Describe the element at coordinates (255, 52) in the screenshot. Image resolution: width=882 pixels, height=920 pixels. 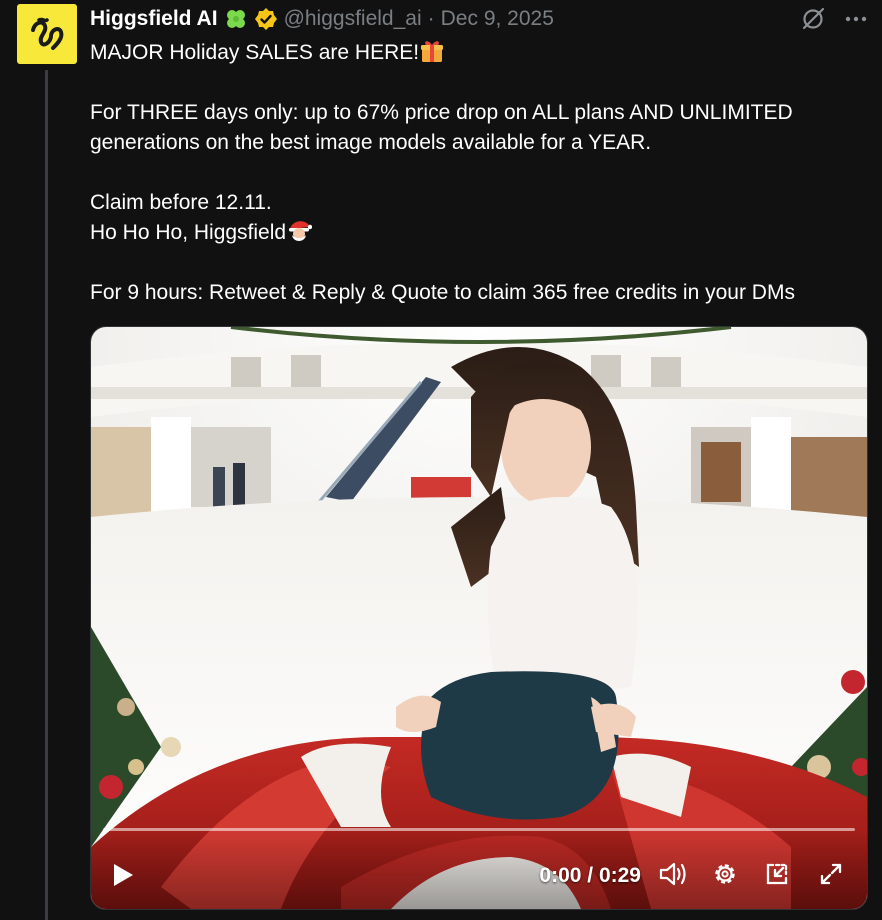
I see `tweet-line-1: MAJOR Holiday SALES are HERE!` at that location.